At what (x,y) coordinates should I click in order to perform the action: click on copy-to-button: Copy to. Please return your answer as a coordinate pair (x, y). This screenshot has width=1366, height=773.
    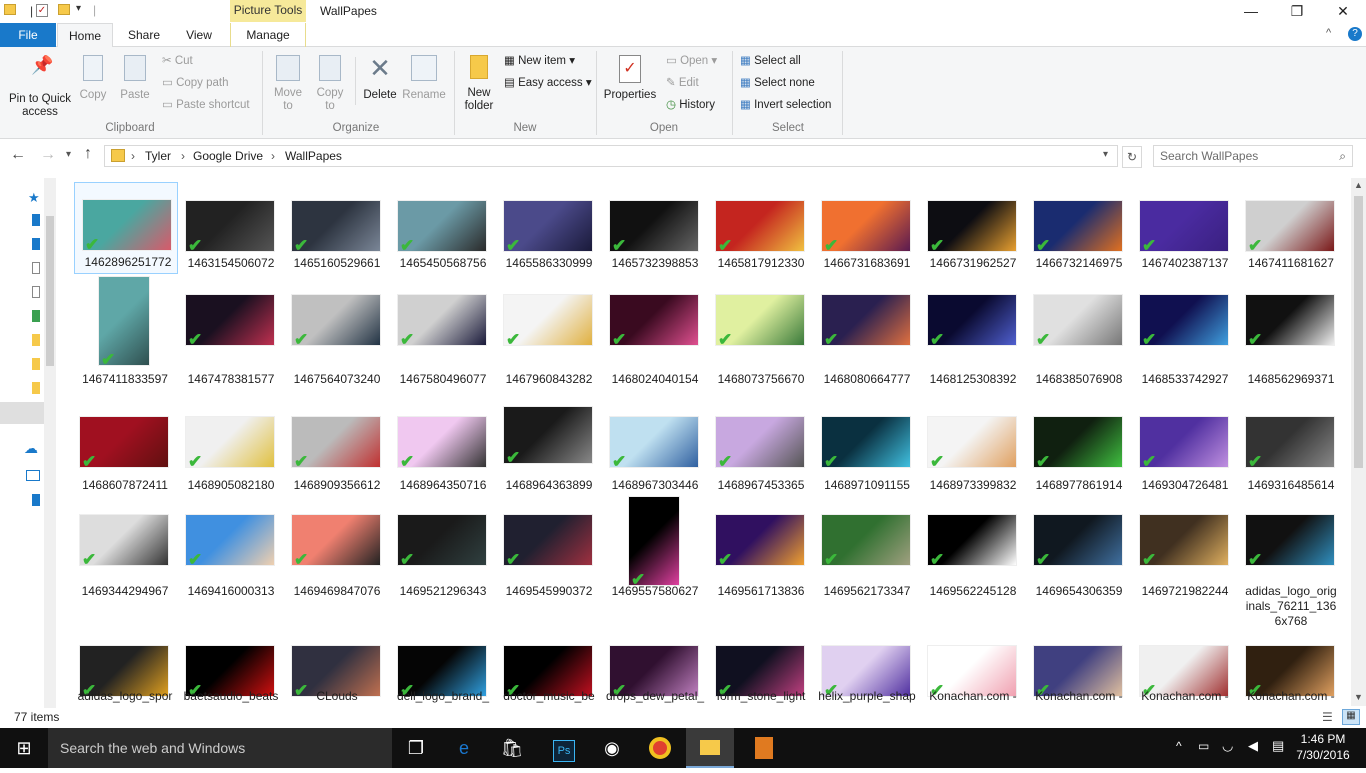
    Looking at the image, I should click on (330, 84).